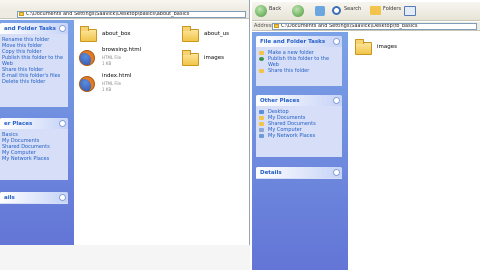  I want to click on folders-icon, so click(375, 10).